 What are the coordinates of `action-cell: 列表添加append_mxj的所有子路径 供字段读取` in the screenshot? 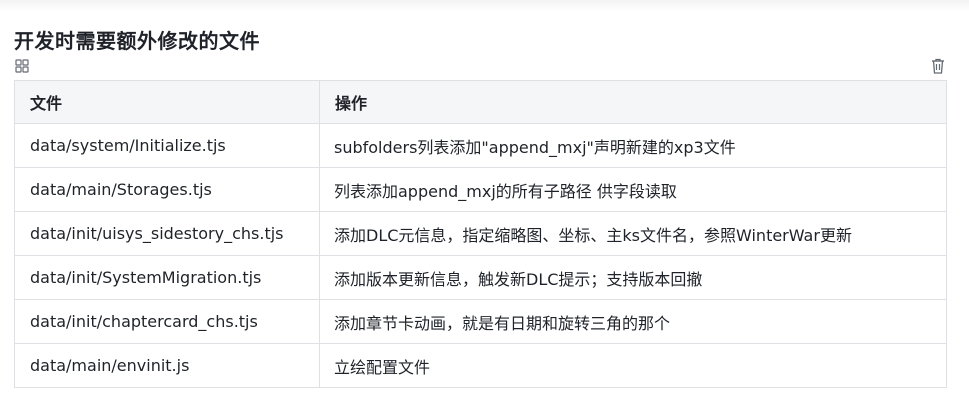 It's located at (633, 189).